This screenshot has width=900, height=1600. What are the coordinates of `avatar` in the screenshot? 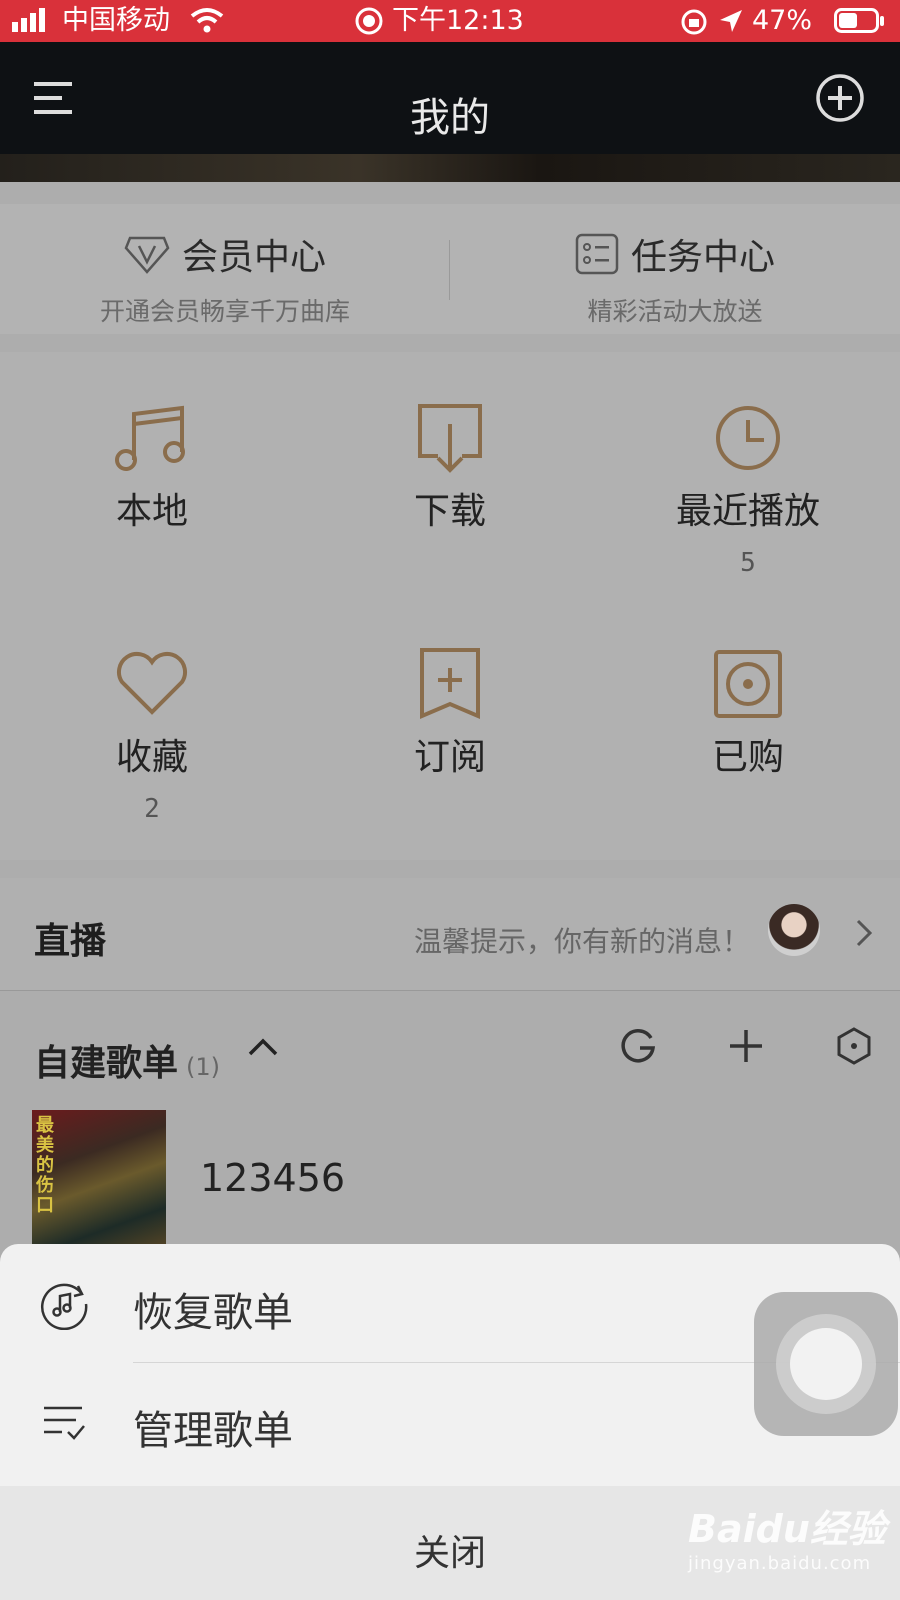 It's located at (794, 930).